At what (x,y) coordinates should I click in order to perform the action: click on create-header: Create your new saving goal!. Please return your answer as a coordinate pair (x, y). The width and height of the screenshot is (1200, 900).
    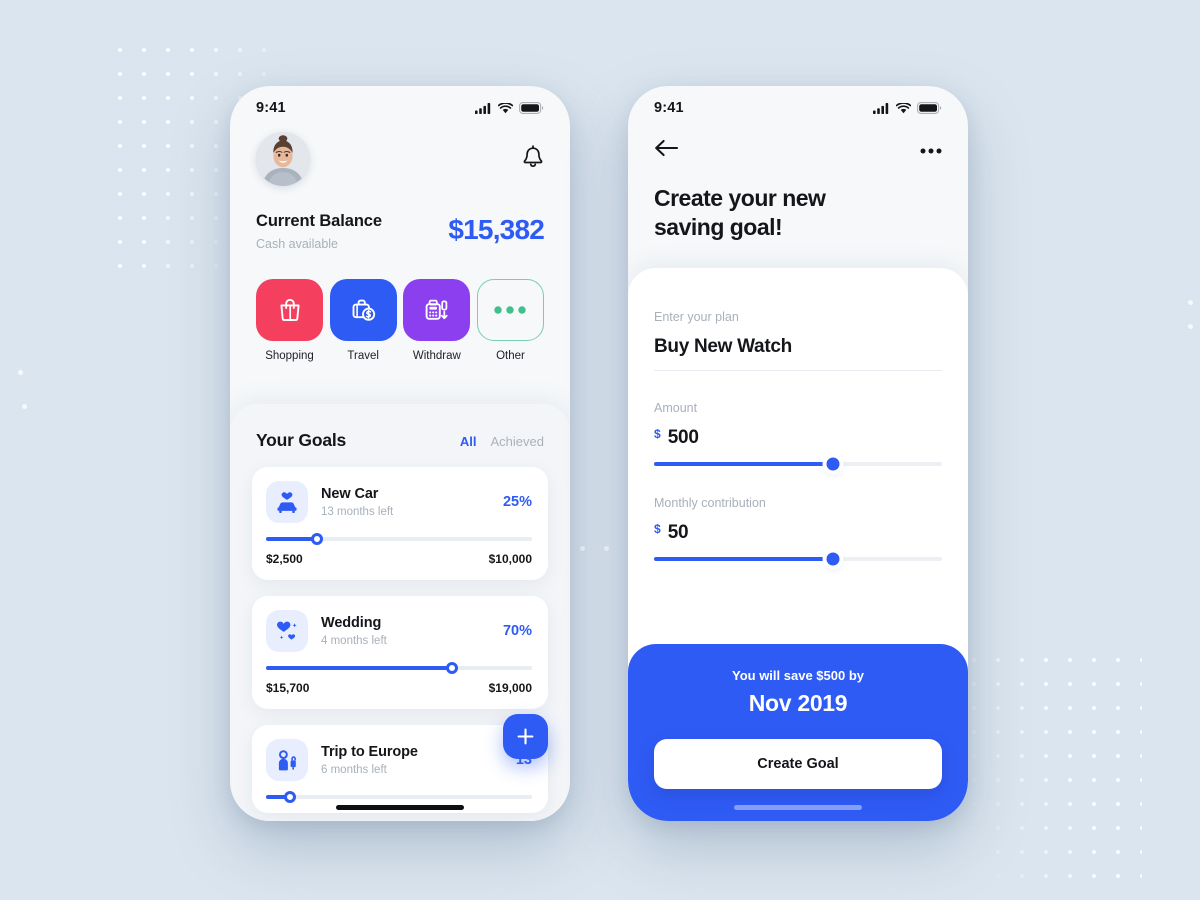
    Looking at the image, I should click on (798, 182).